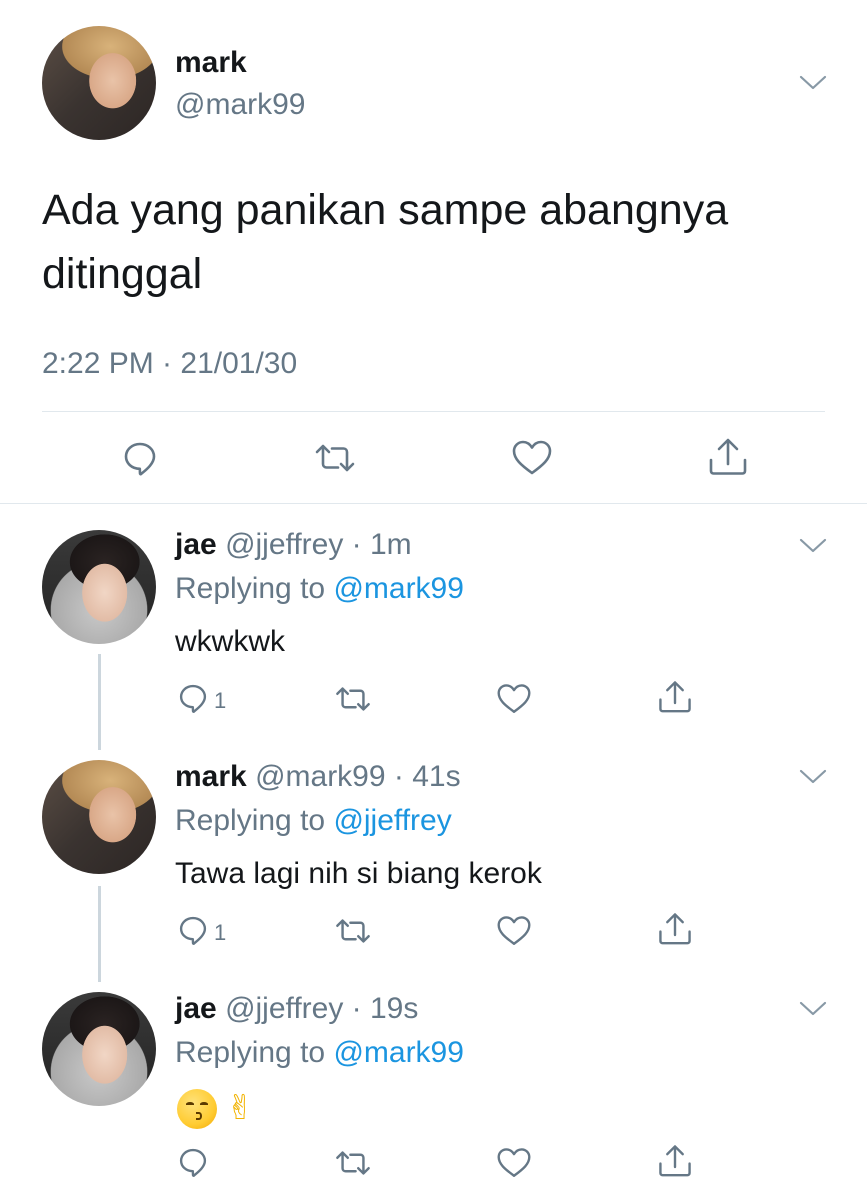 This screenshot has width=867, height=1200. What do you see at coordinates (240, 105) in the screenshot?
I see `author-handle: @mark99` at bounding box center [240, 105].